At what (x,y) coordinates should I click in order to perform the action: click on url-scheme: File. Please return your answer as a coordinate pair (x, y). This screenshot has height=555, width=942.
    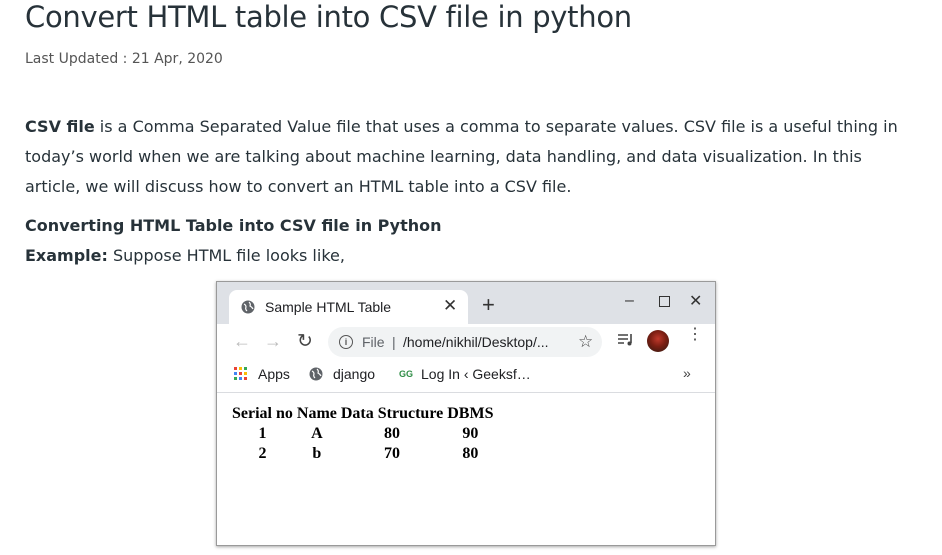
    Looking at the image, I should click on (373, 342).